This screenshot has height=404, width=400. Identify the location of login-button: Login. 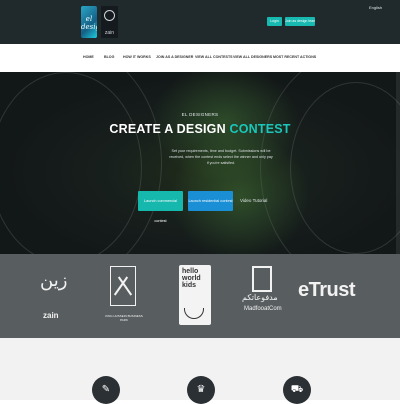
(274, 21).